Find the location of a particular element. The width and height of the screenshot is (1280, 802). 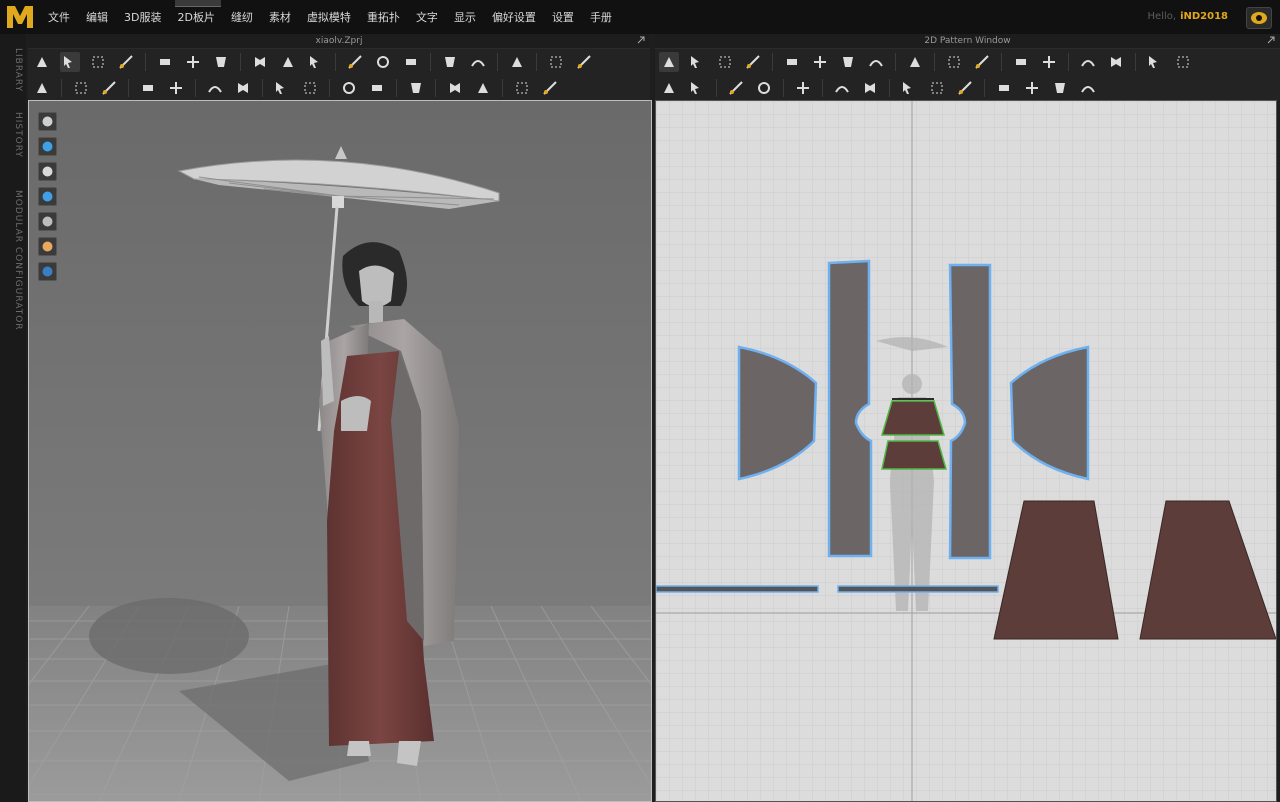

menu-item: 设置 is located at coordinates (563, 17).